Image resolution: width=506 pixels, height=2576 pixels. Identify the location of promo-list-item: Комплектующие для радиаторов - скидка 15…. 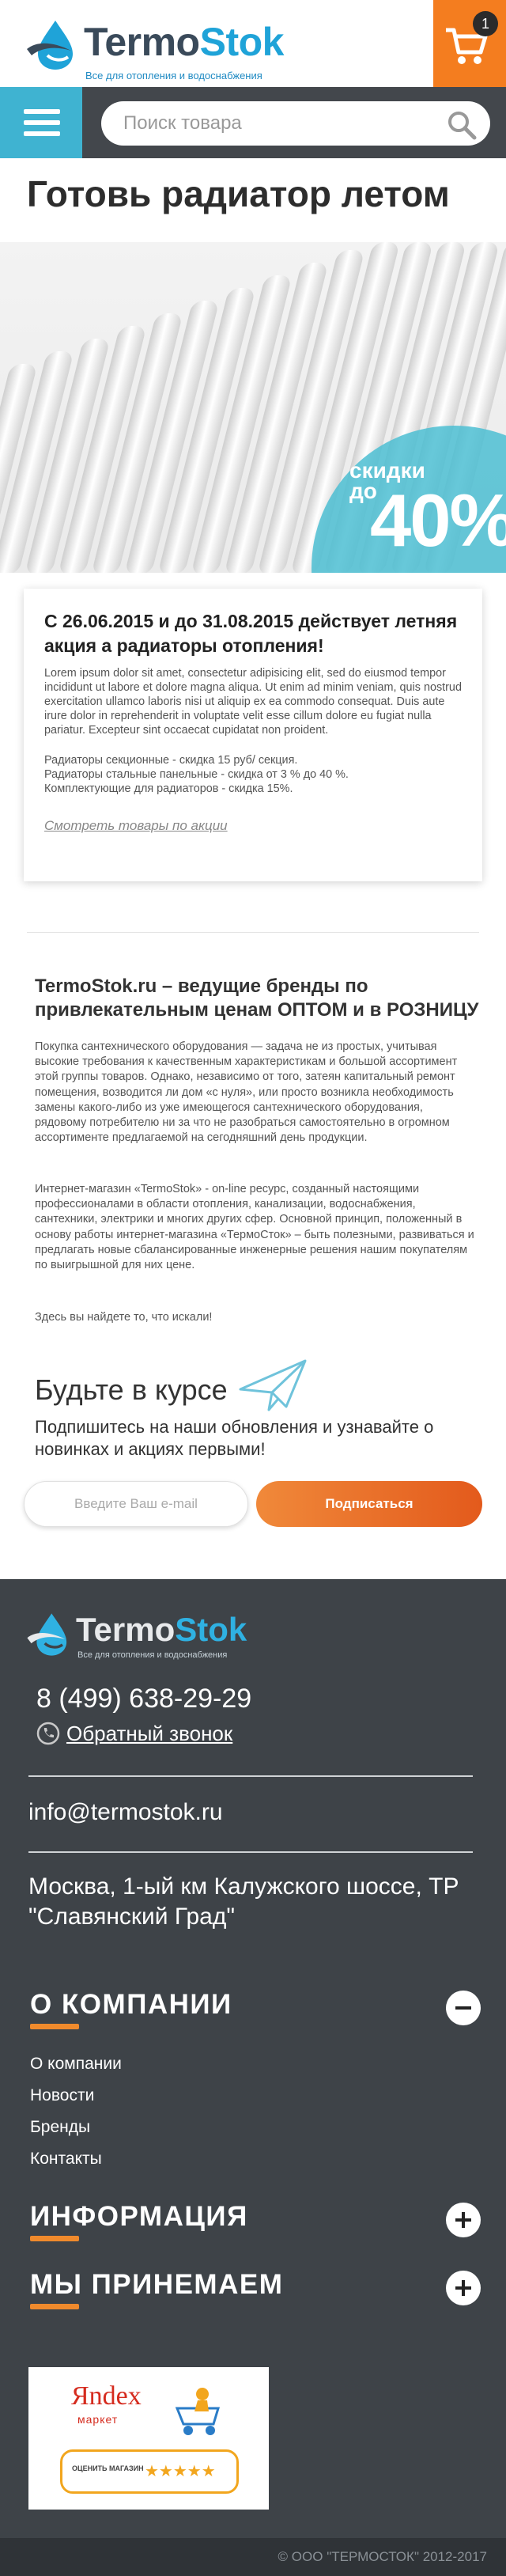
(168, 788).